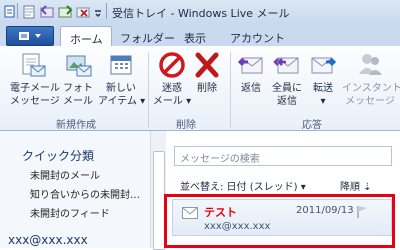  Describe the element at coordinates (251, 82) in the screenshot. I see `reply-button: 返信` at that location.